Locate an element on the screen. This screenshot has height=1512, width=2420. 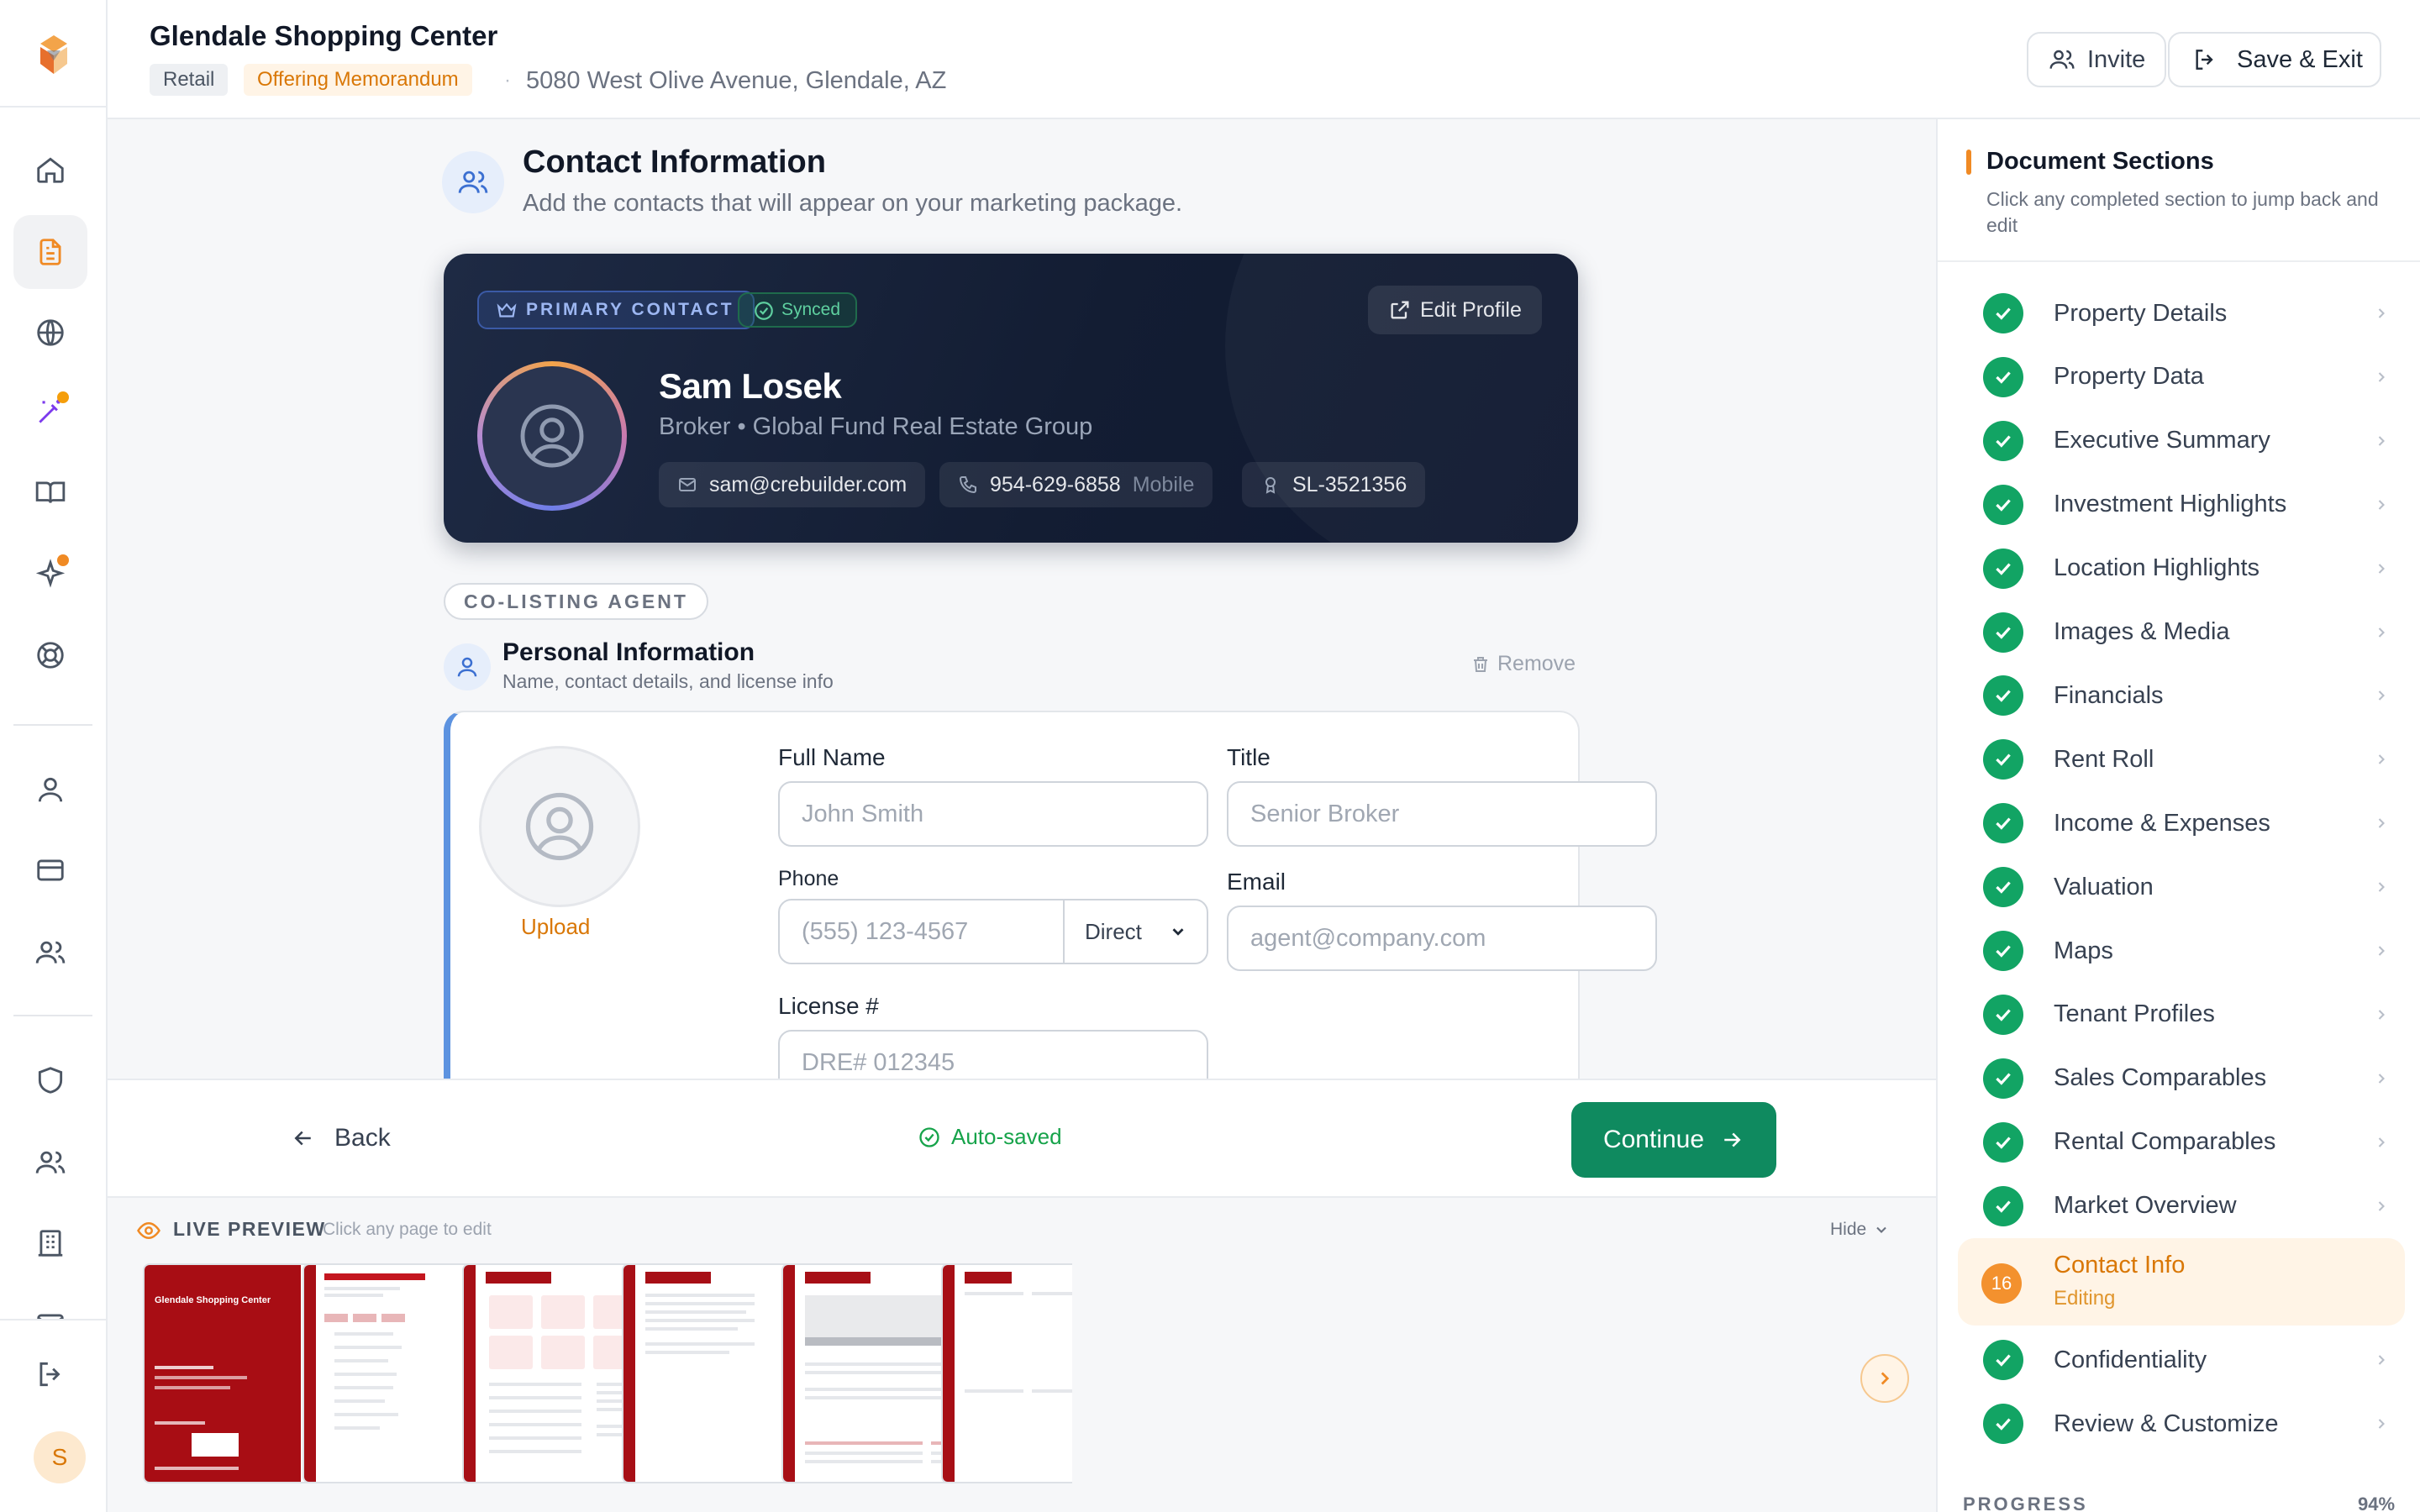
nav-support is located at coordinates (50, 655).